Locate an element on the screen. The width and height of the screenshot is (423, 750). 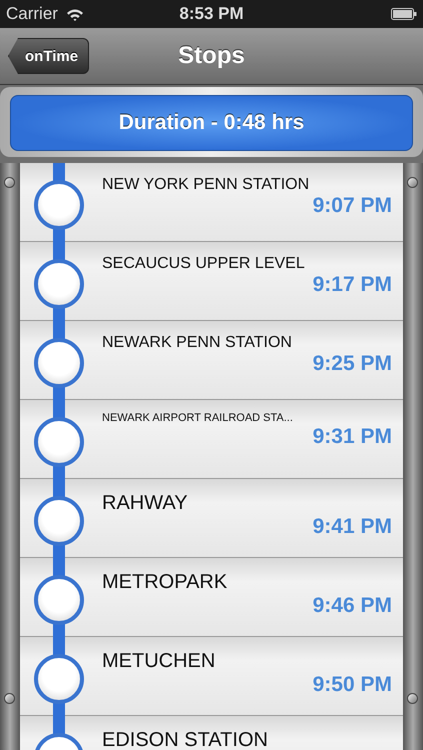
carrier-label: Carrier is located at coordinates (32, 14).